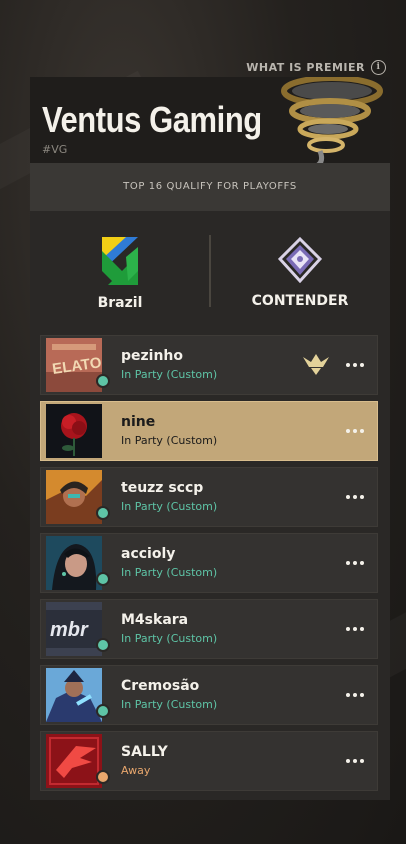 Image resolution: width=406 pixels, height=844 pixels. Describe the element at coordinates (148, 554) in the screenshot. I see `player-name: accioly` at that location.